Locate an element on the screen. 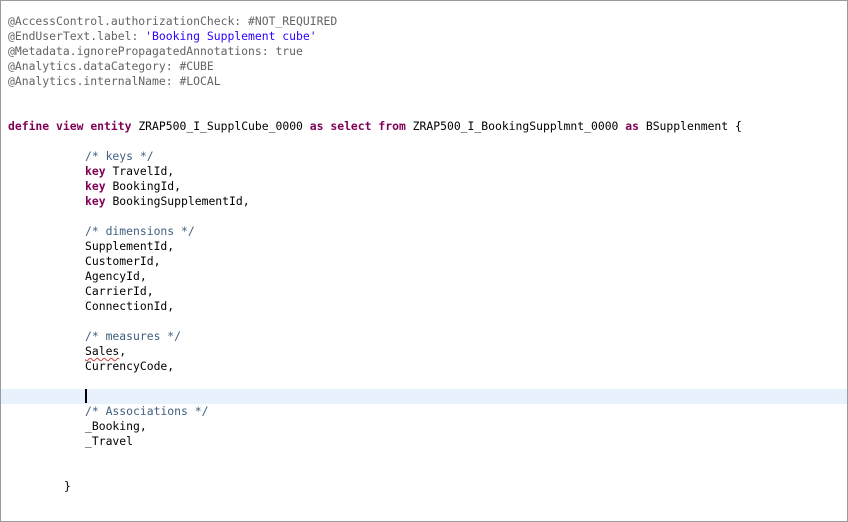 The image size is (848, 522). code-line: SupplementId, is located at coordinates (427, 246).